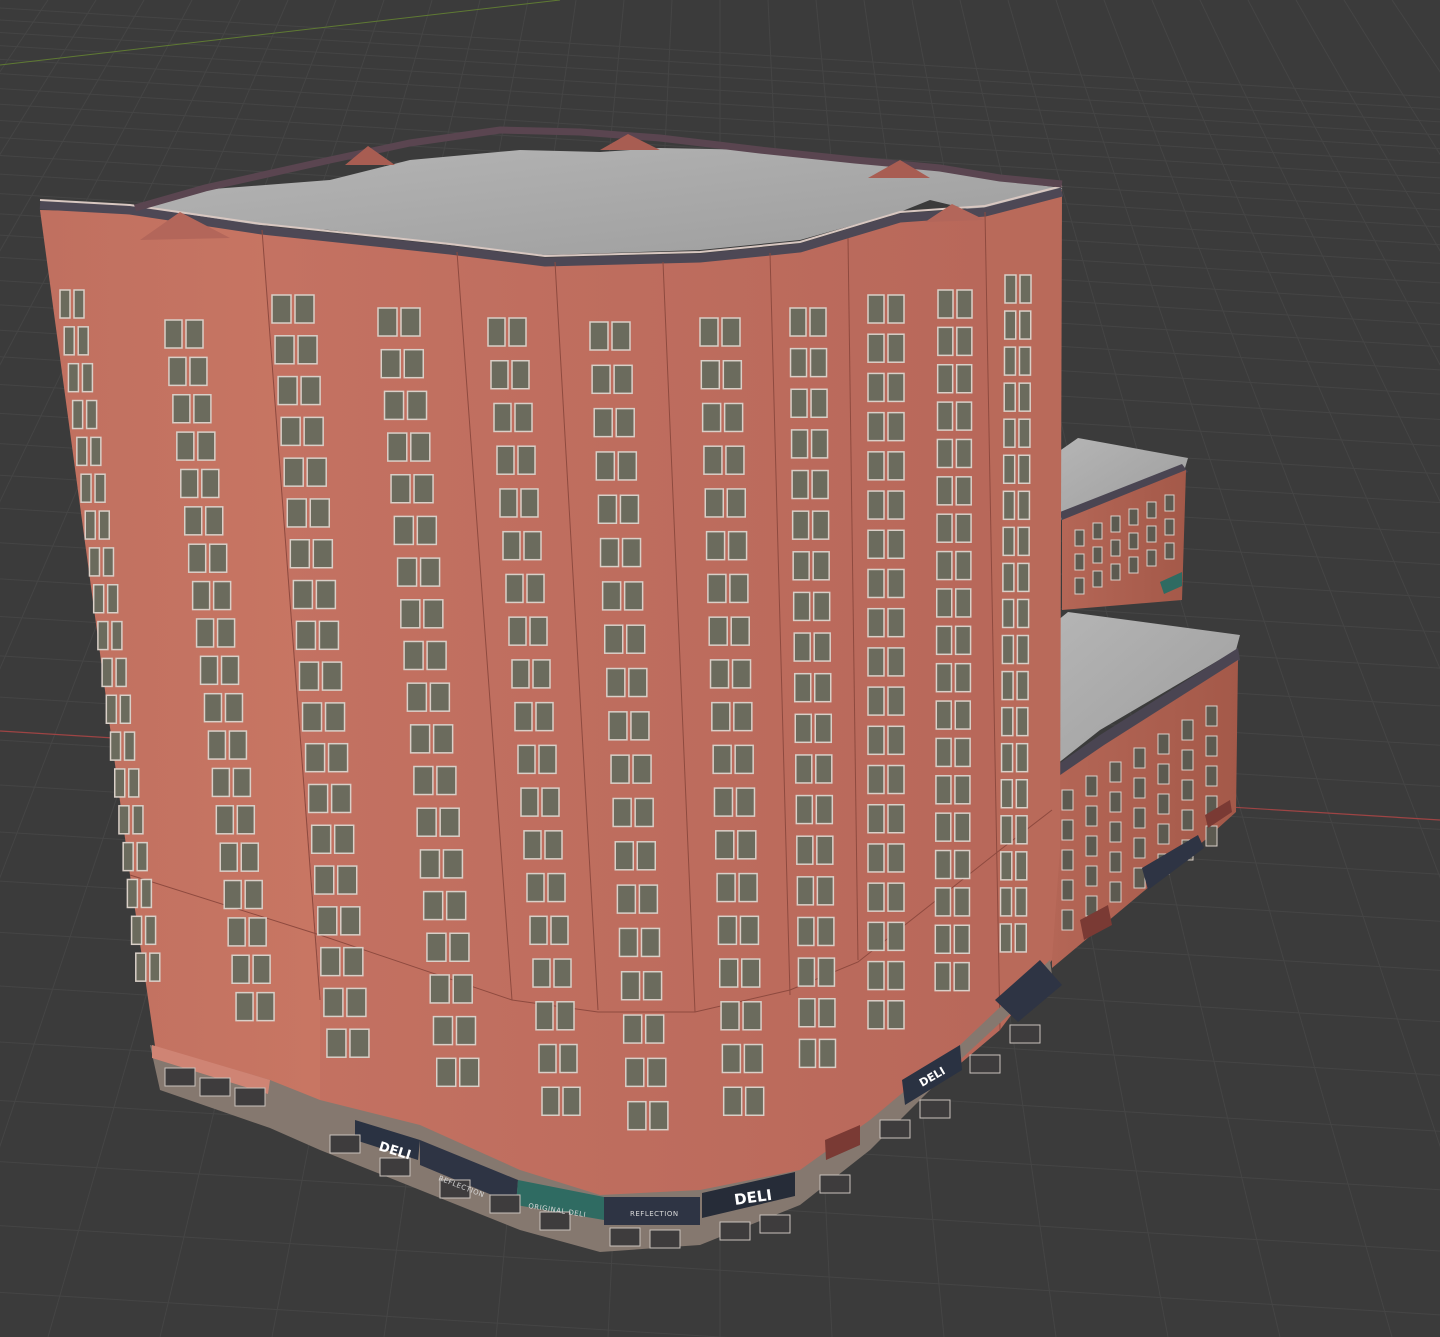  What do you see at coordinates (280, 33) in the screenshot?
I see `y-axis-line` at bounding box center [280, 33].